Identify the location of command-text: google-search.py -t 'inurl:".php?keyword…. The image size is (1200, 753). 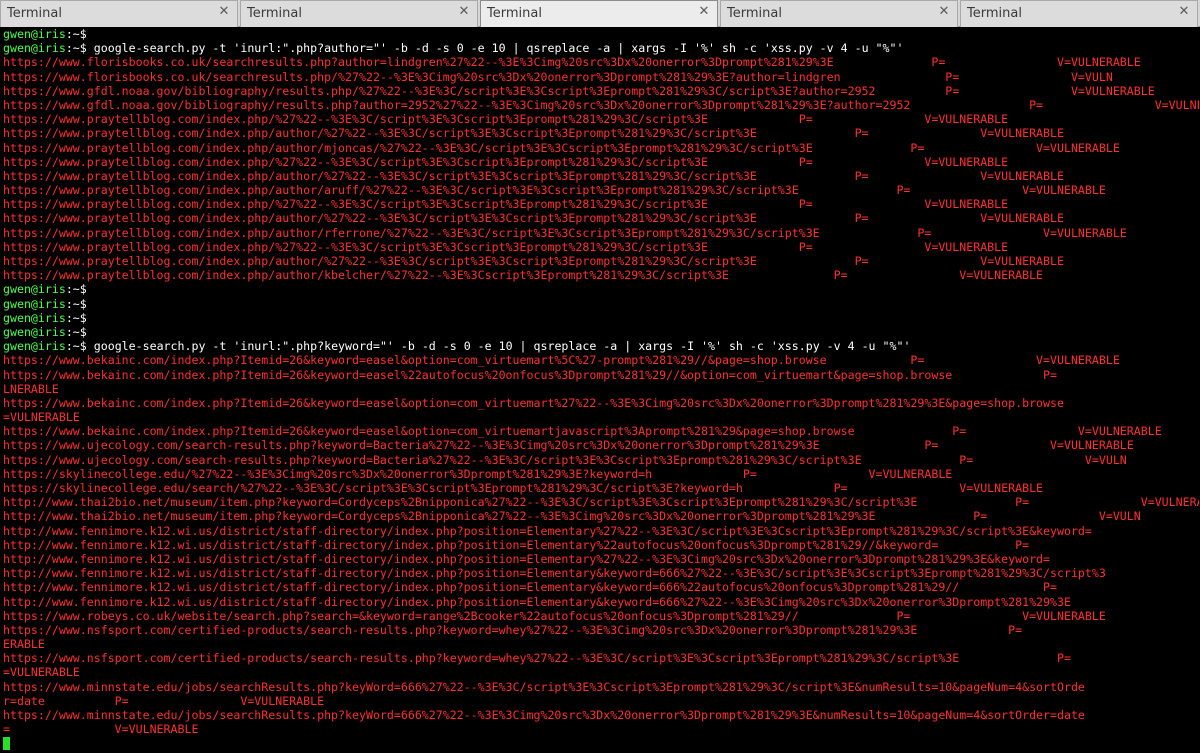
(498, 346).